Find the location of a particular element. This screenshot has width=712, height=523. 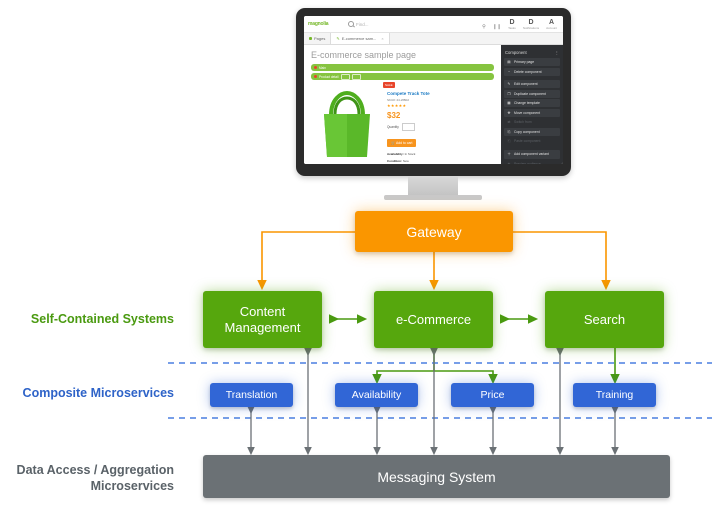

row-label-self-contained-systems: Self-Contained Systems is located at coordinates (102, 319).